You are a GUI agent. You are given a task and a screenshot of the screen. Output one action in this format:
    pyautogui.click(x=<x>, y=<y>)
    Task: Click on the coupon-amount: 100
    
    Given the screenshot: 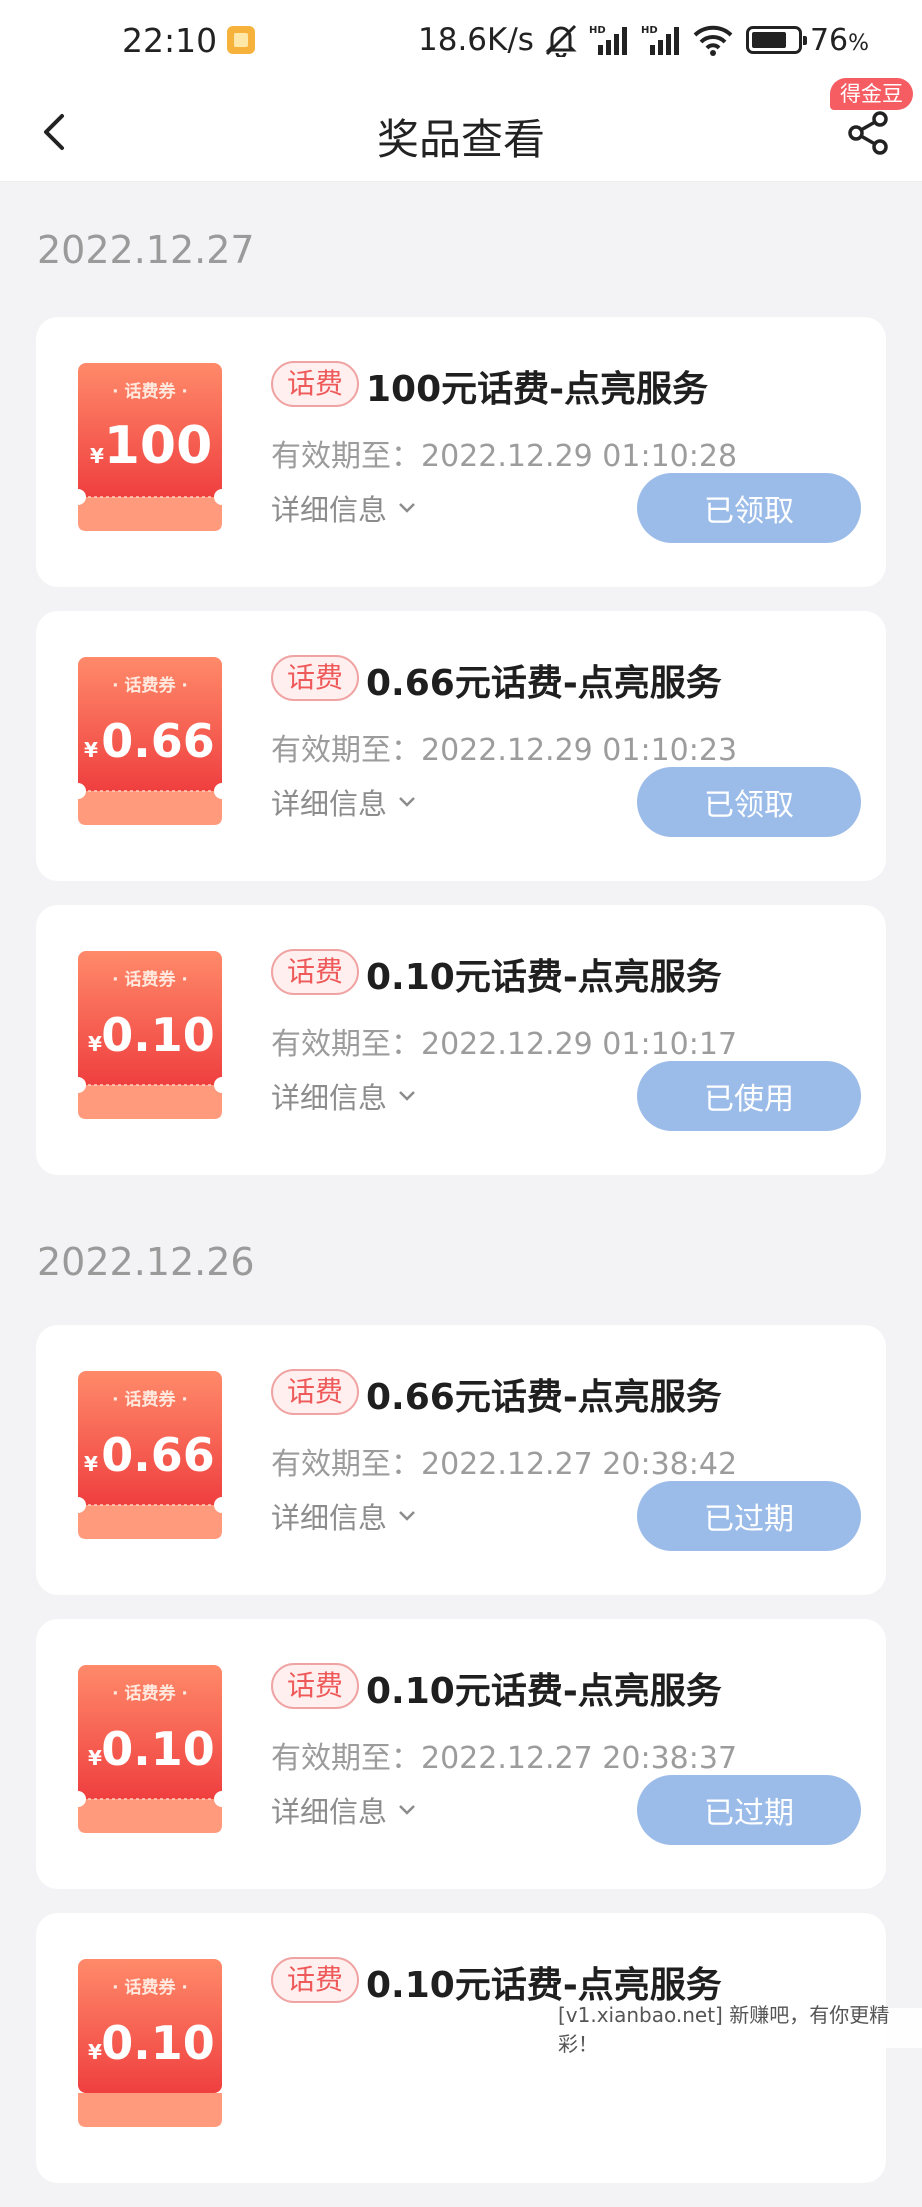 What is the action you would take?
    pyautogui.click(x=158, y=446)
    